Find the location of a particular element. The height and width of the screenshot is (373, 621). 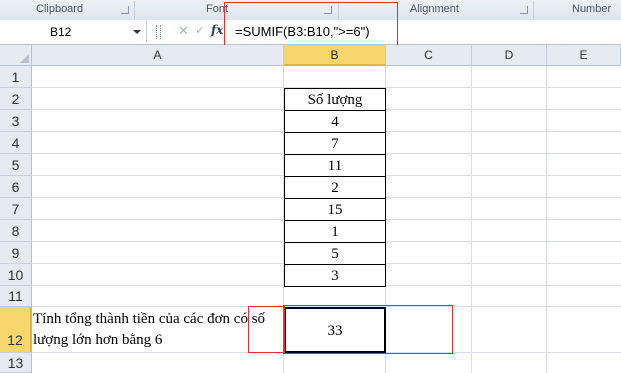

row-header-11: 11 is located at coordinates (16, 296).